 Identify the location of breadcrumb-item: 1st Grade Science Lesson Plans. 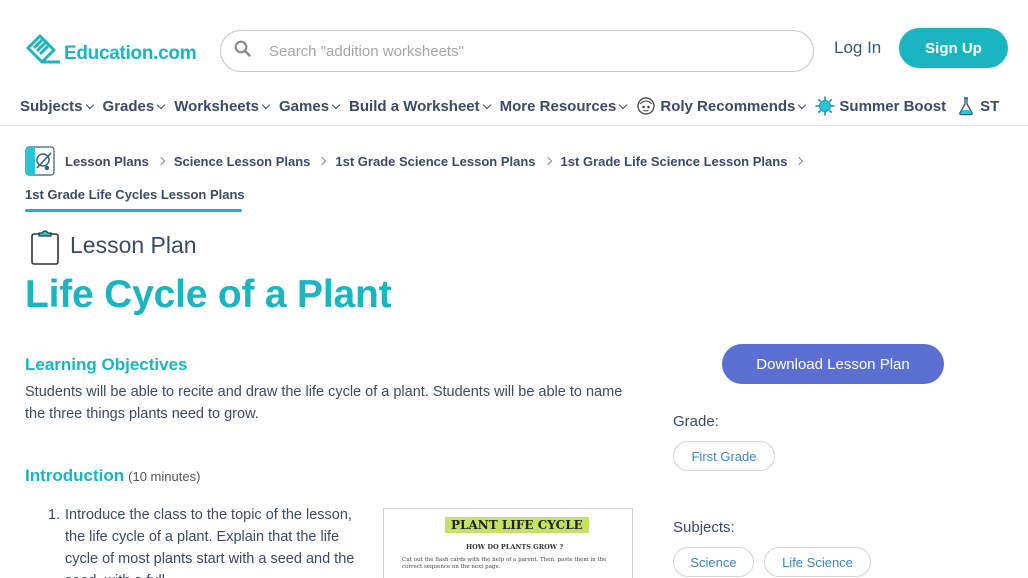
(435, 161).